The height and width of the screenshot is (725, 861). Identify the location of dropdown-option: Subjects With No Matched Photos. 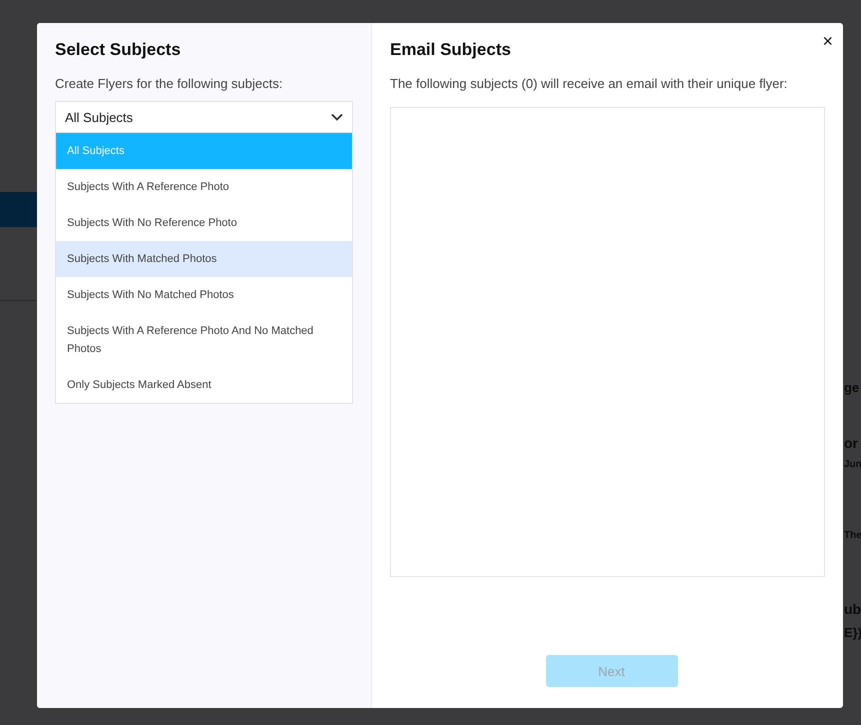
(204, 295).